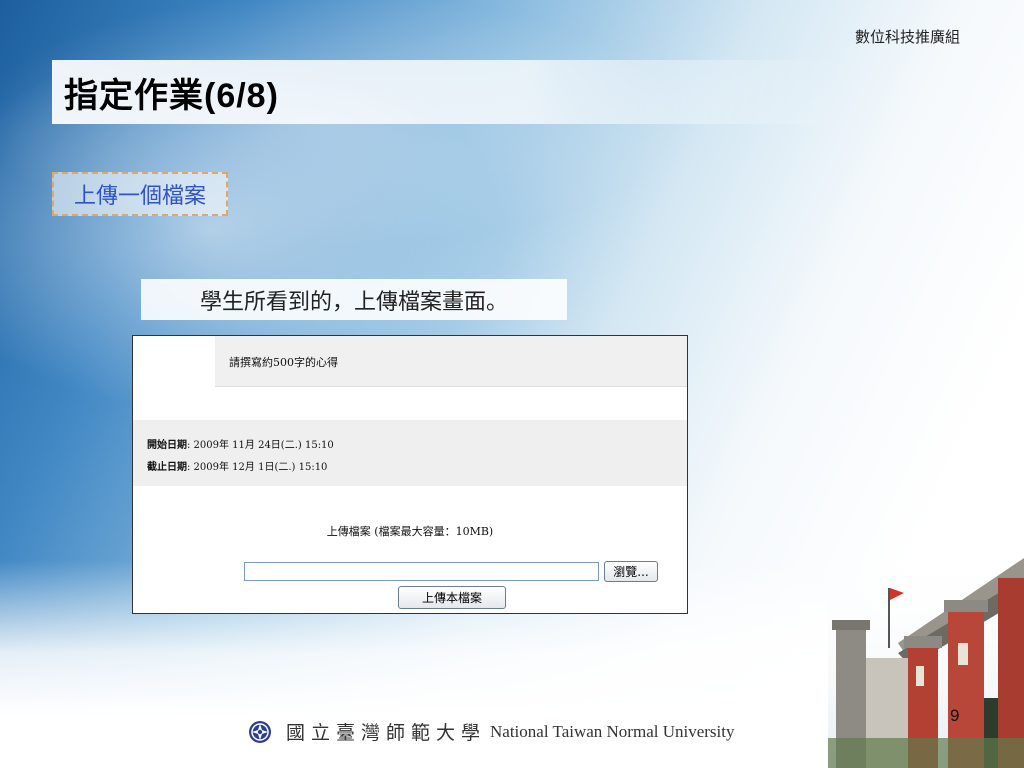 The width and height of the screenshot is (1024, 768). I want to click on upload-size-label: 上傳檔案 (檔案最大容量：10MB), so click(410, 531).